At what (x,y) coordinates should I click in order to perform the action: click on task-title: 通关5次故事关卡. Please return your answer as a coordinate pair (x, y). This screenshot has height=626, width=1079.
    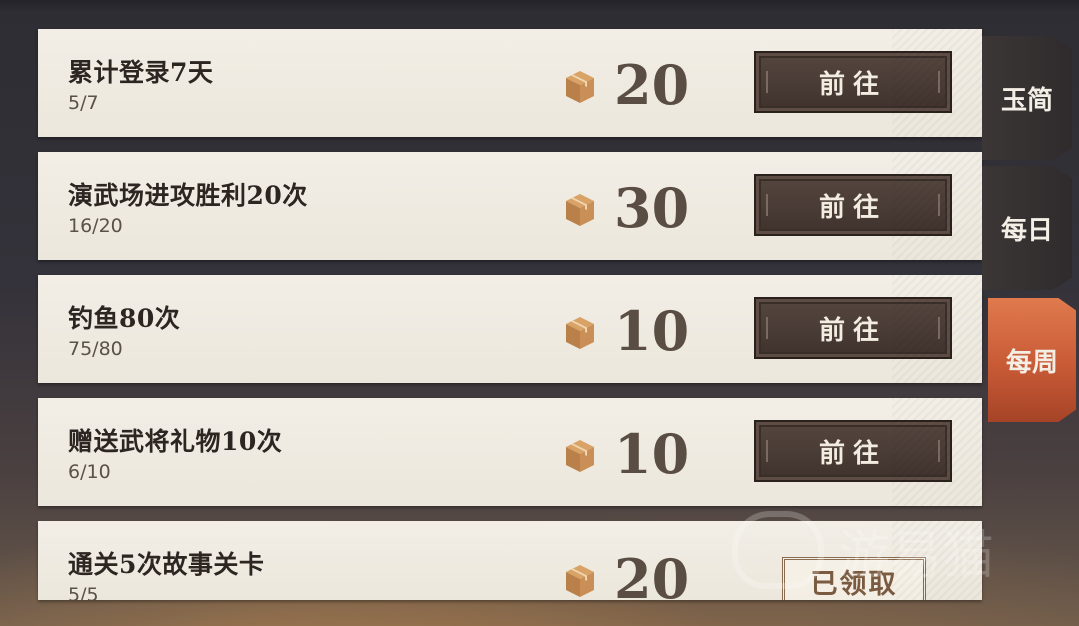
    Looking at the image, I should click on (166, 564).